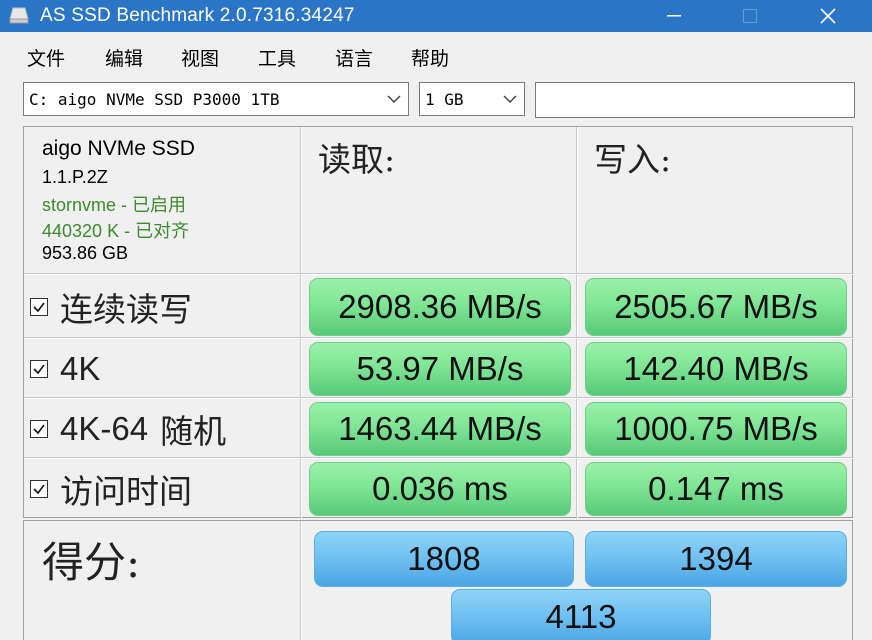 This screenshot has height=640, width=872. I want to click on 4k-write-result: 142.40 MB/s, so click(716, 369).